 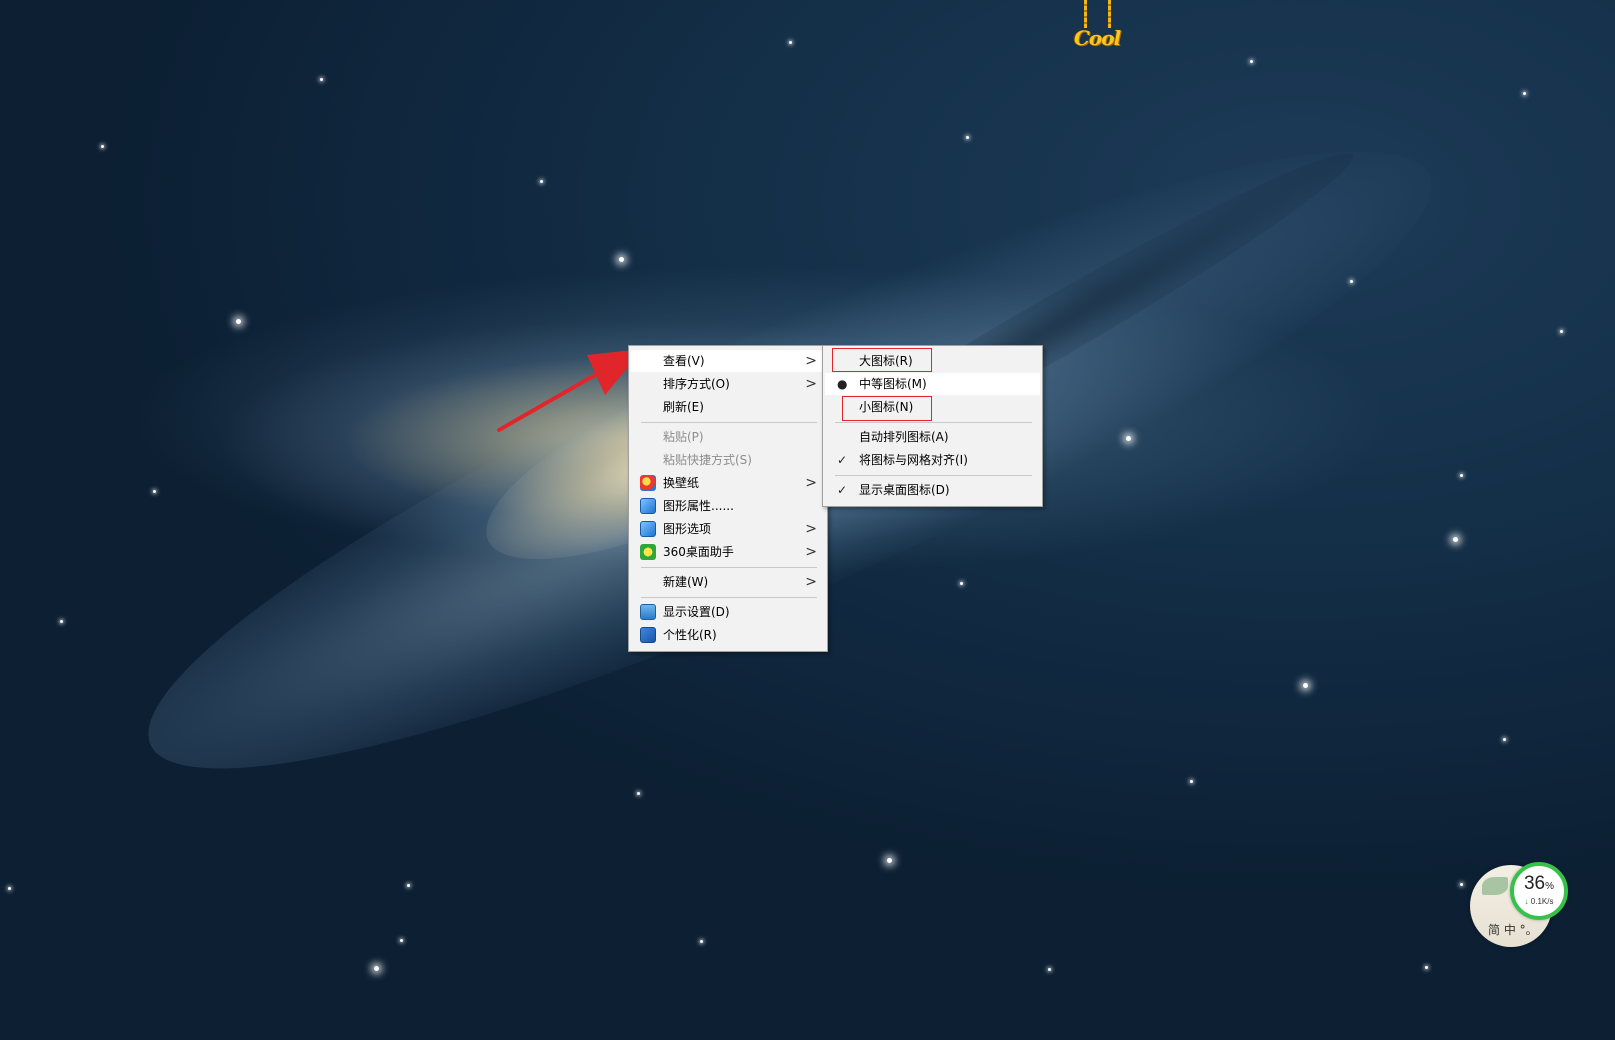 I want to click on wallpaper-icon, so click(x=648, y=483).